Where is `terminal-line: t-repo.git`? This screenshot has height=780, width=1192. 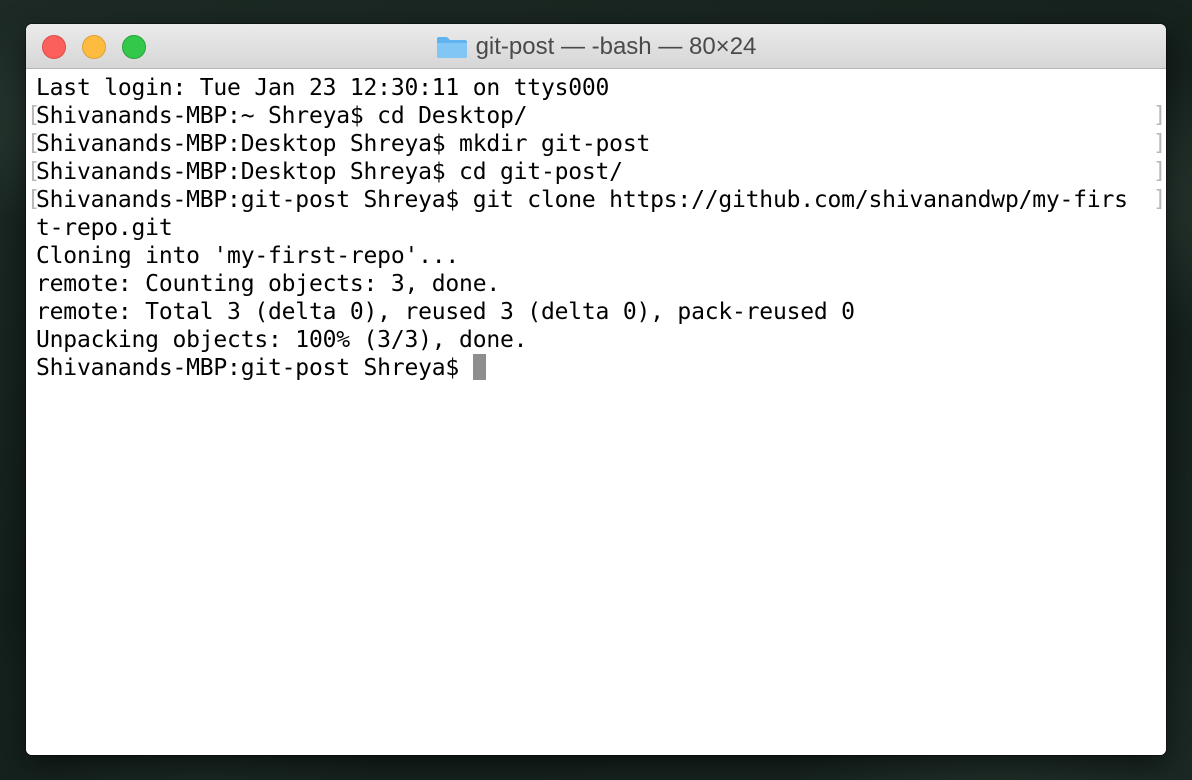 terminal-line: t-repo.git is located at coordinates (104, 228).